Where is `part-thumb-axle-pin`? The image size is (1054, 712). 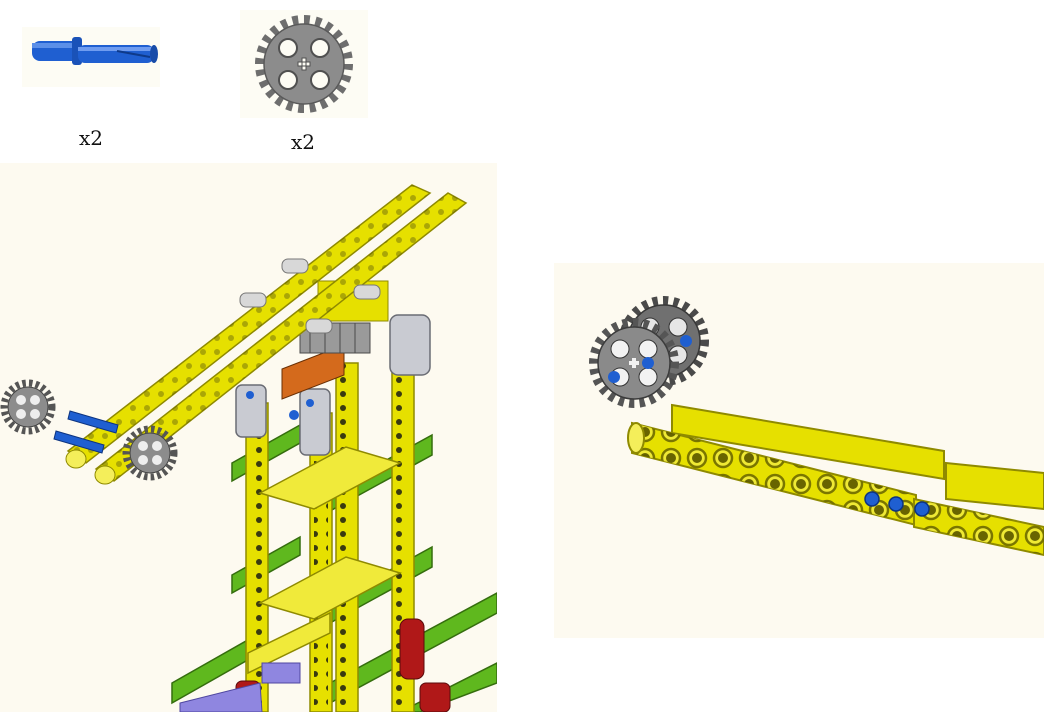 part-thumb-axle-pin is located at coordinates (91, 57).